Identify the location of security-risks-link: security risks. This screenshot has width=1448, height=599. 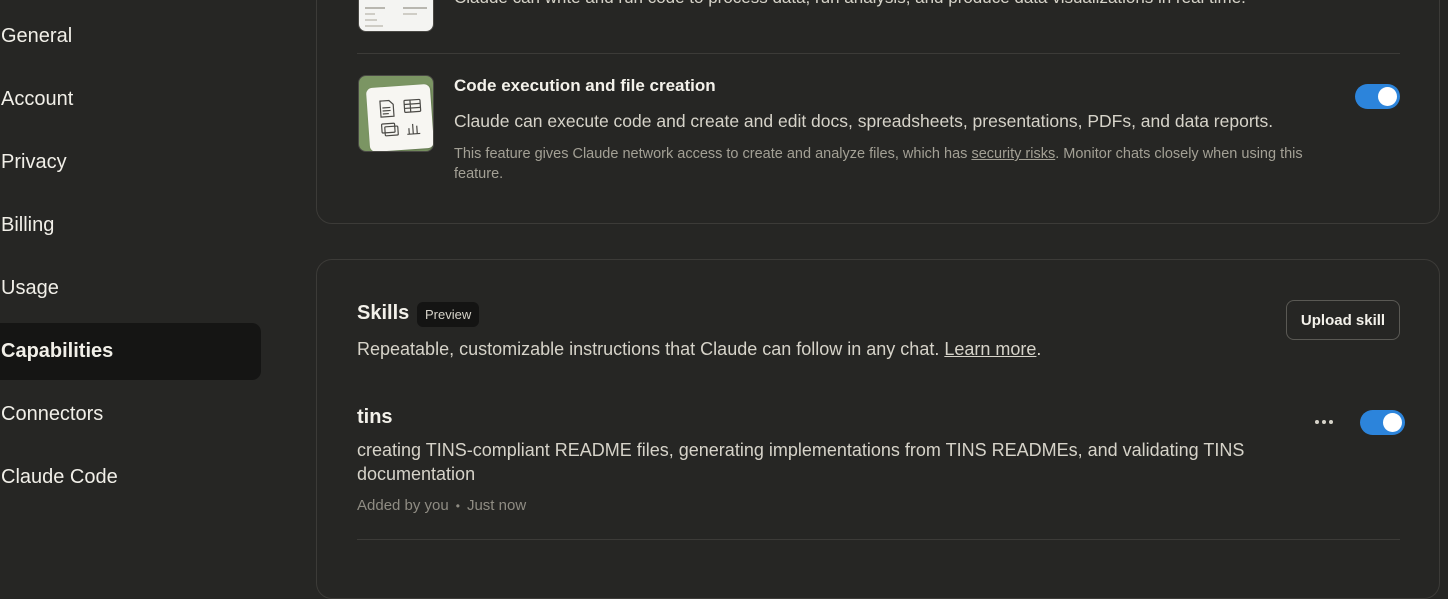
(1013, 154).